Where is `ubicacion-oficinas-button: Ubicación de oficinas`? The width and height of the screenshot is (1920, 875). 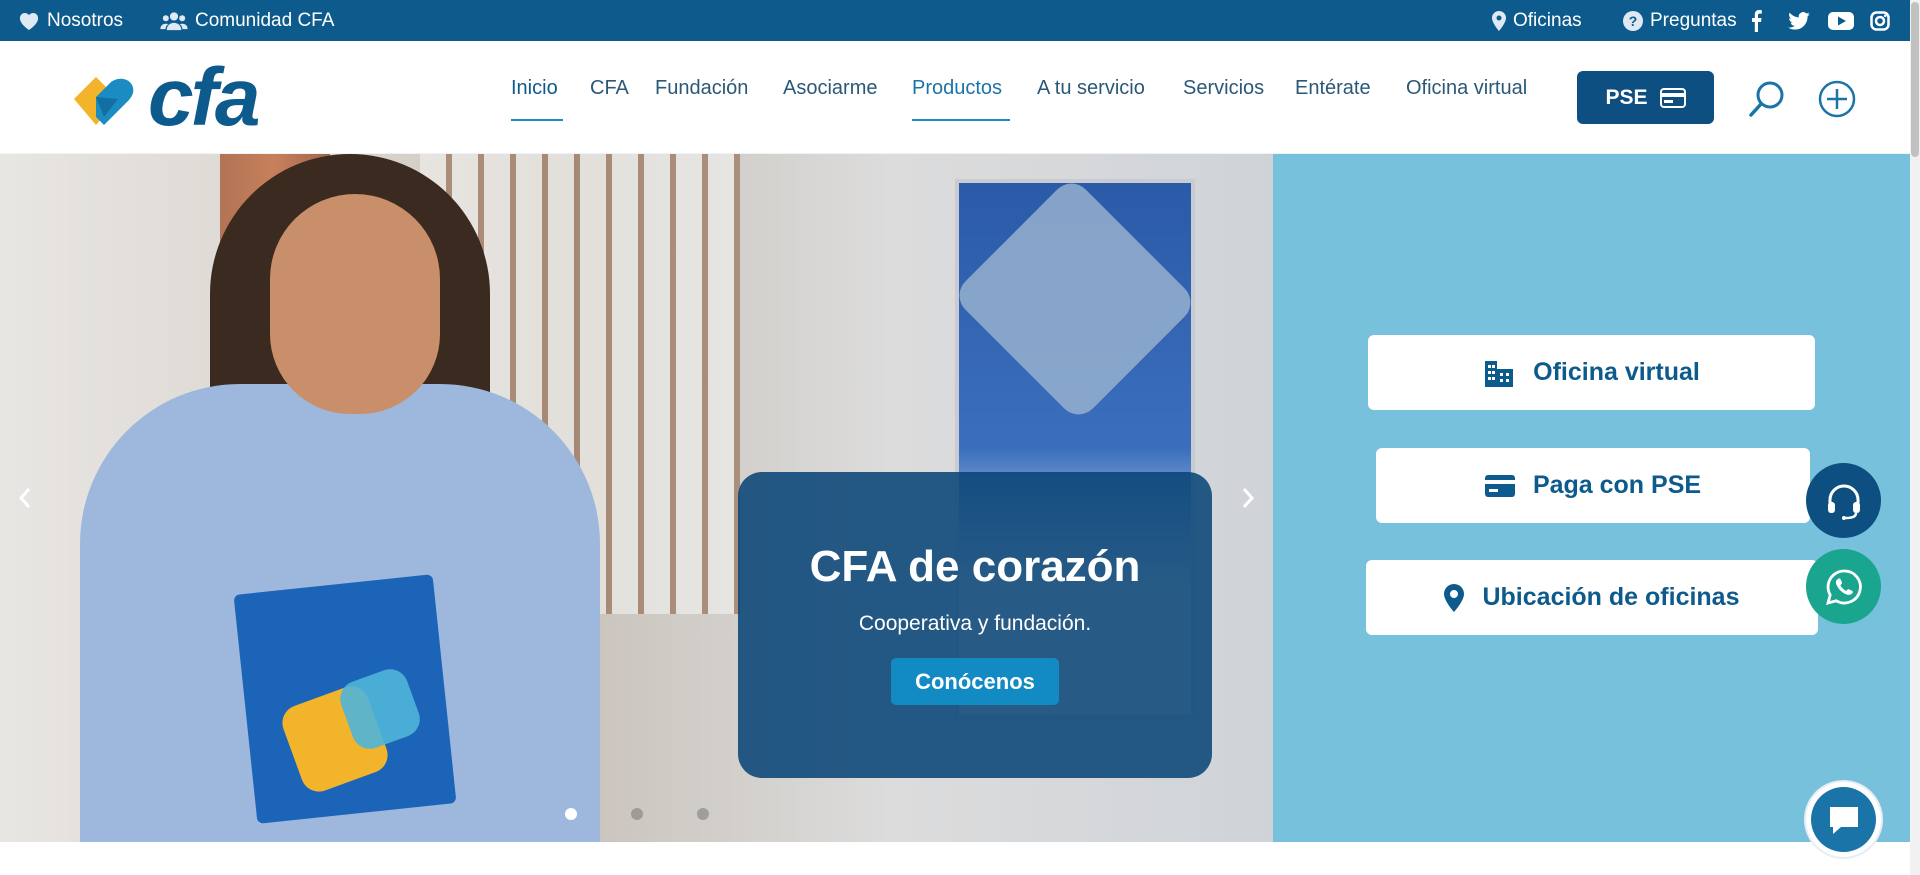 ubicacion-oficinas-button: Ubicación de oficinas is located at coordinates (1592, 597).